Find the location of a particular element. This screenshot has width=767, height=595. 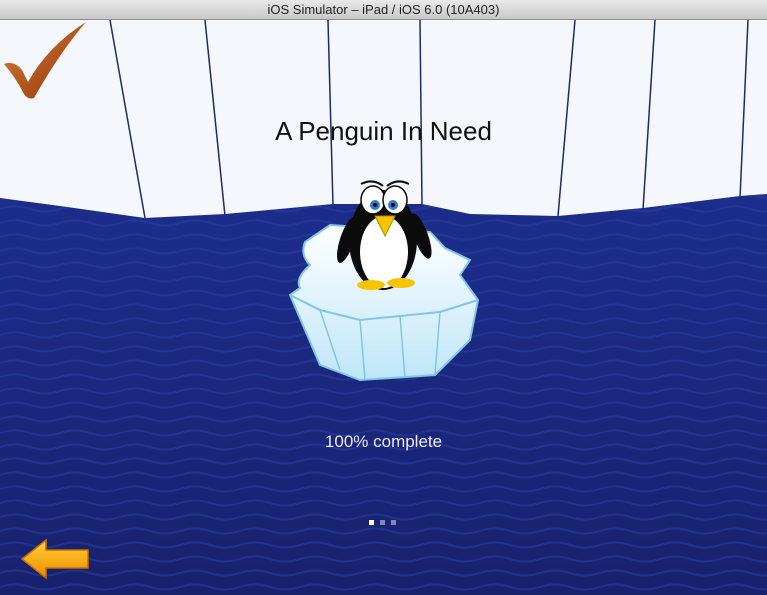

level-title: A Penguin In Need is located at coordinates (383, 131).